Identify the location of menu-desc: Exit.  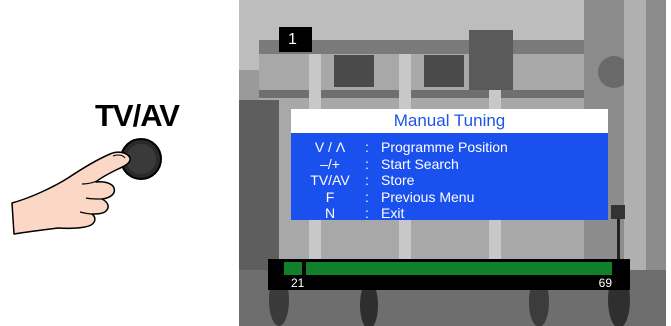
(393, 213).